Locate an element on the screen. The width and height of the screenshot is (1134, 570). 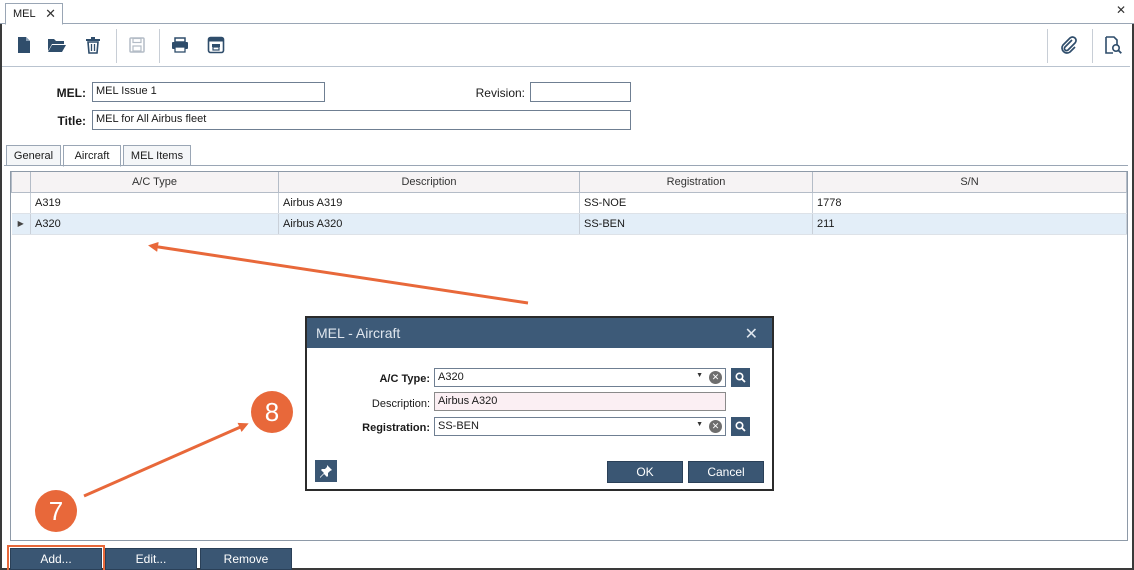
open-folder-icon is located at coordinates (57, 45).